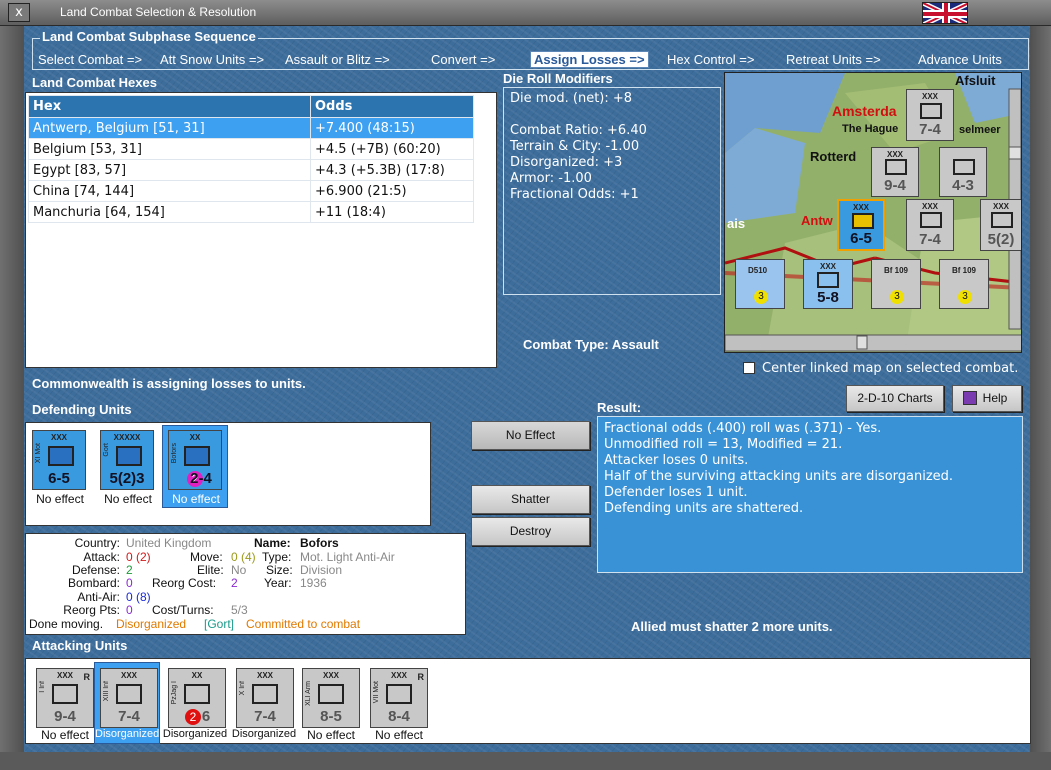  What do you see at coordinates (575, 146) in the screenshot?
I see `die-line: Terrain & City: -1.00` at bounding box center [575, 146].